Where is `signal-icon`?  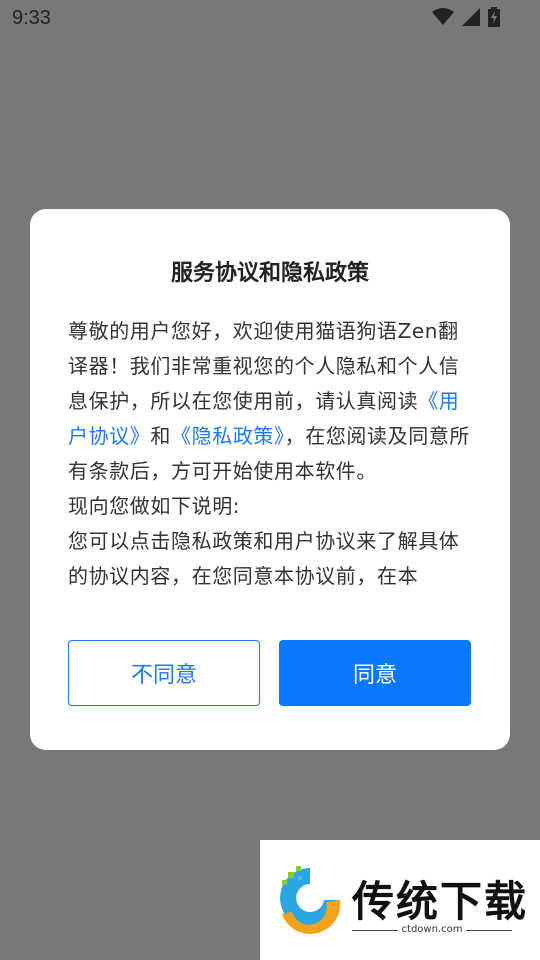
signal-icon is located at coordinates (471, 17).